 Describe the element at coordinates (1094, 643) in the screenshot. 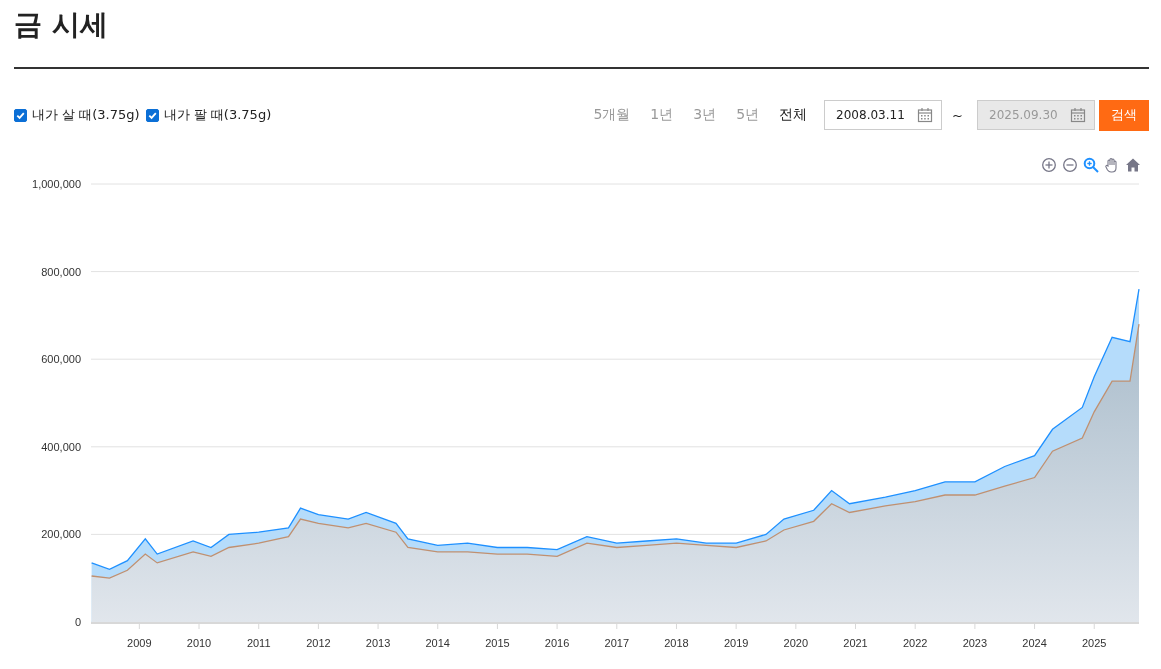

I see `x-axis-label: 2025` at that location.